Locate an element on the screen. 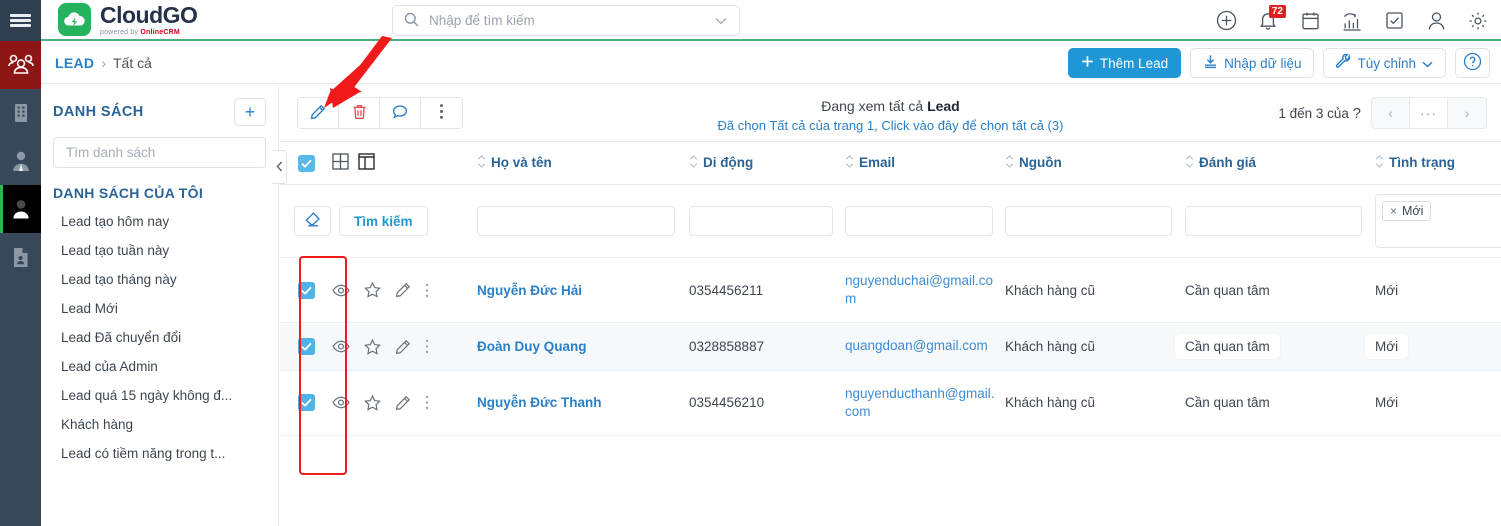 The image size is (1501, 526). sidebar-item-lead-admin: Lead của Admin is located at coordinates (159, 366).